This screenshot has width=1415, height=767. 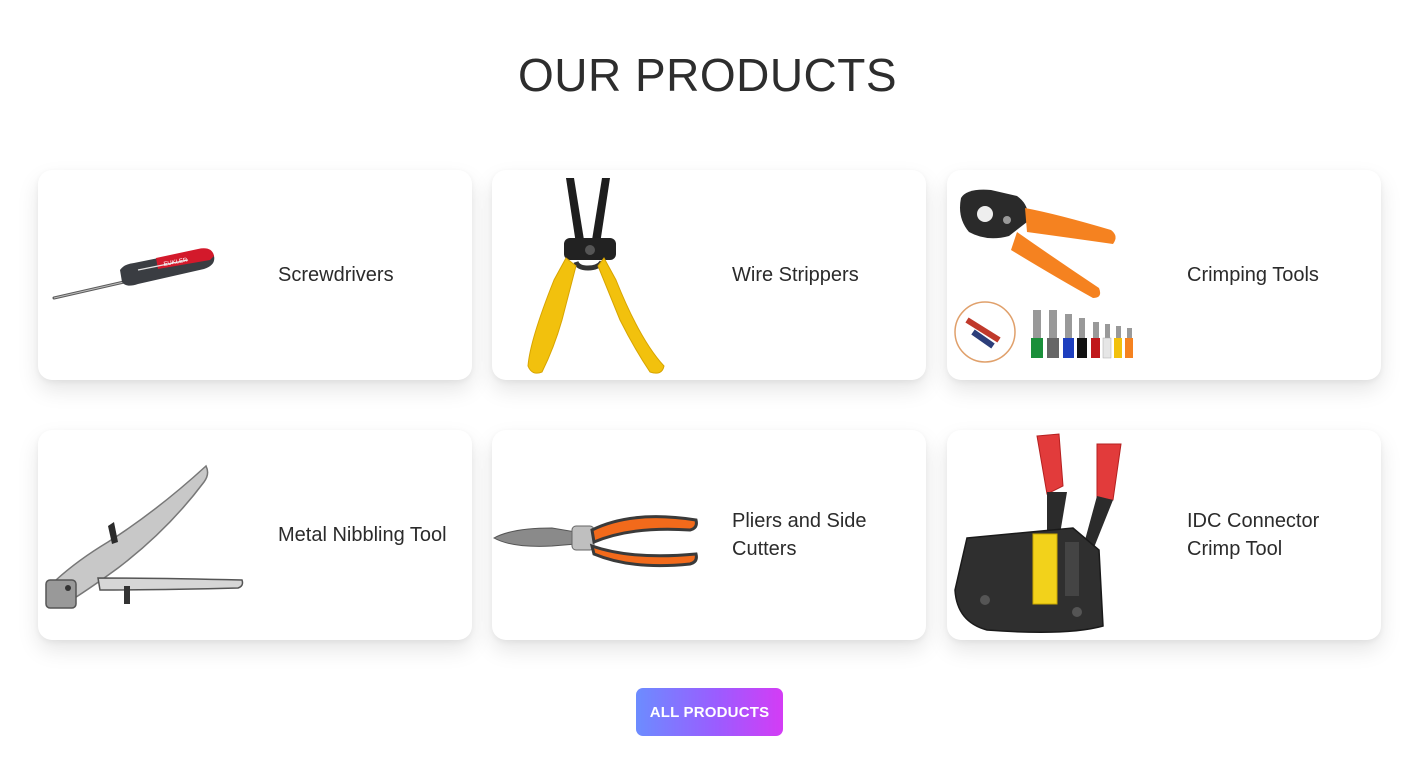 I want to click on product-card-pliers-side-cutters: Pliers and Side Cutters, so click(x=709, y=535).